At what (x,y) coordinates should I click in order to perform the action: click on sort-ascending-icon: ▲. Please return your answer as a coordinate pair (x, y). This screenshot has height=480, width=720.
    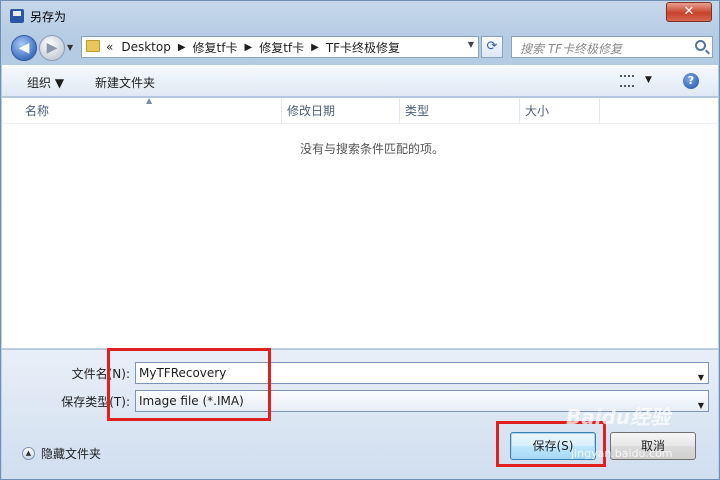
    Looking at the image, I should click on (149, 100).